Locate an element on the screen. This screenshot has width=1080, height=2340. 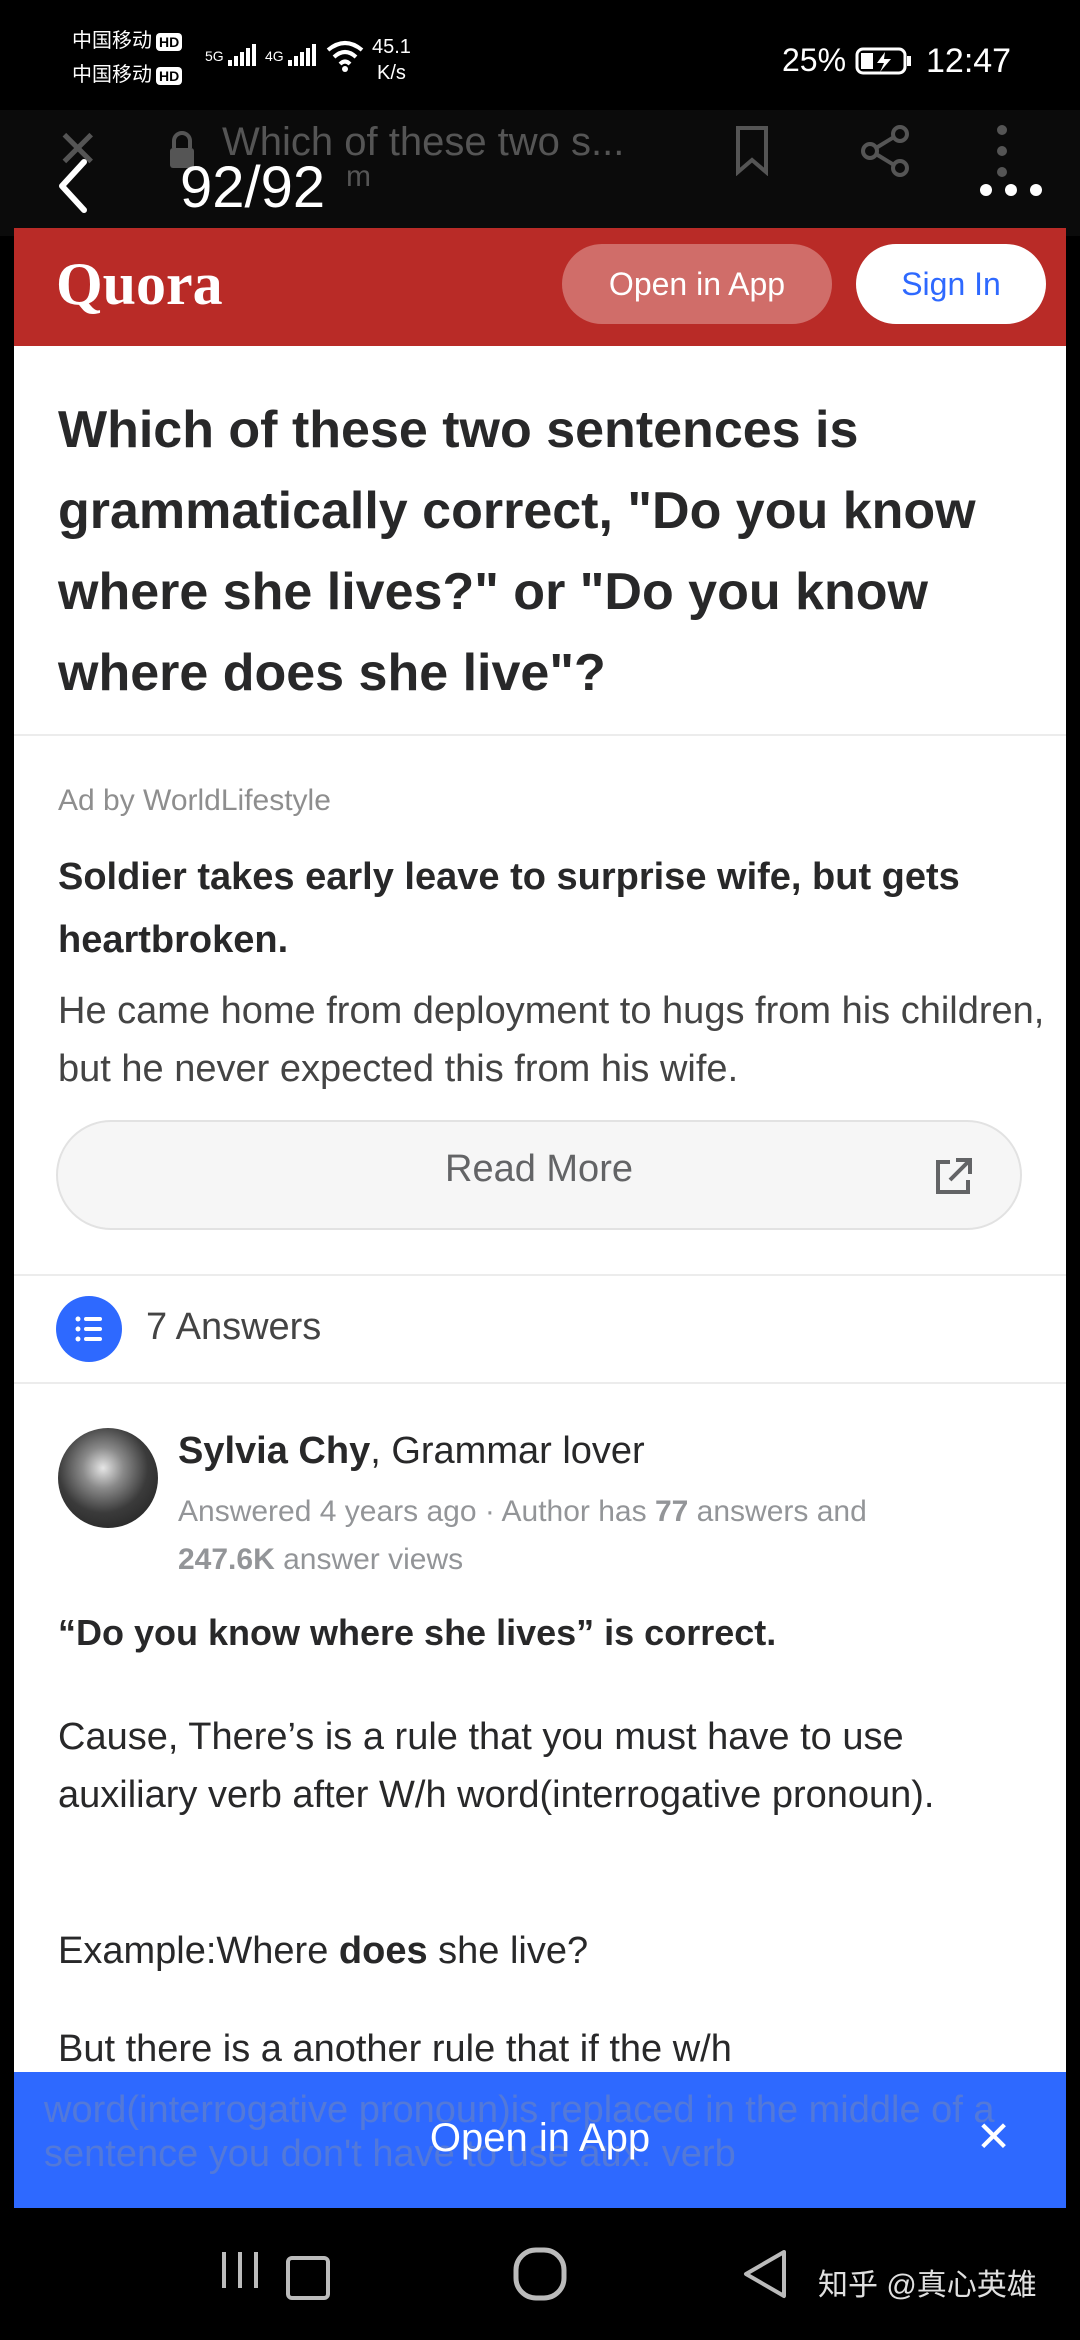
author-credential: , Grammar lover is located at coordinates (507, 1451).